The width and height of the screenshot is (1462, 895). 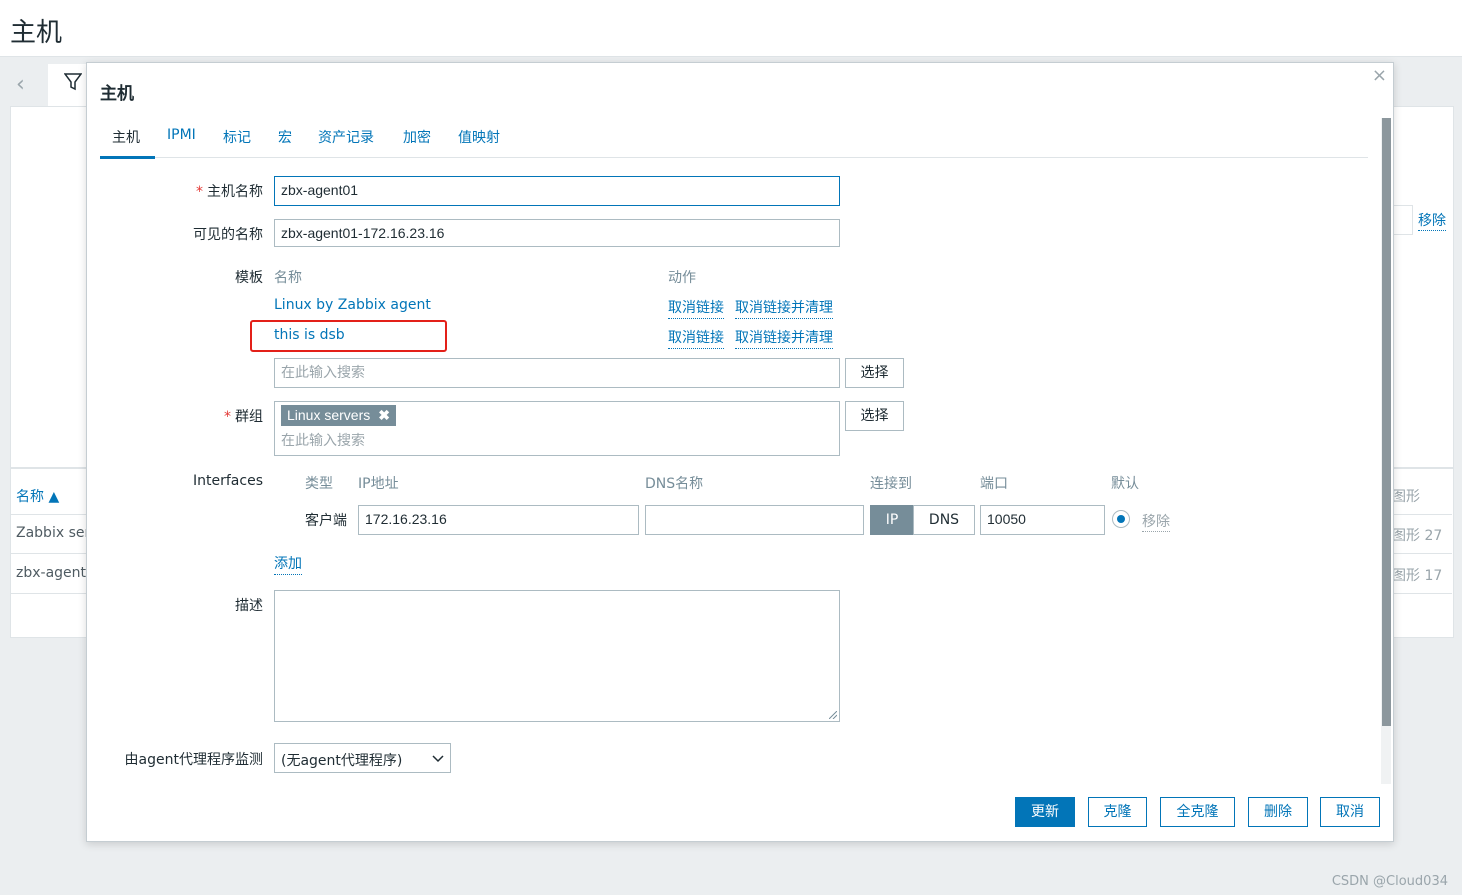 I want to click on iface-col-ip: IP地址, so click(x=378, y=484).